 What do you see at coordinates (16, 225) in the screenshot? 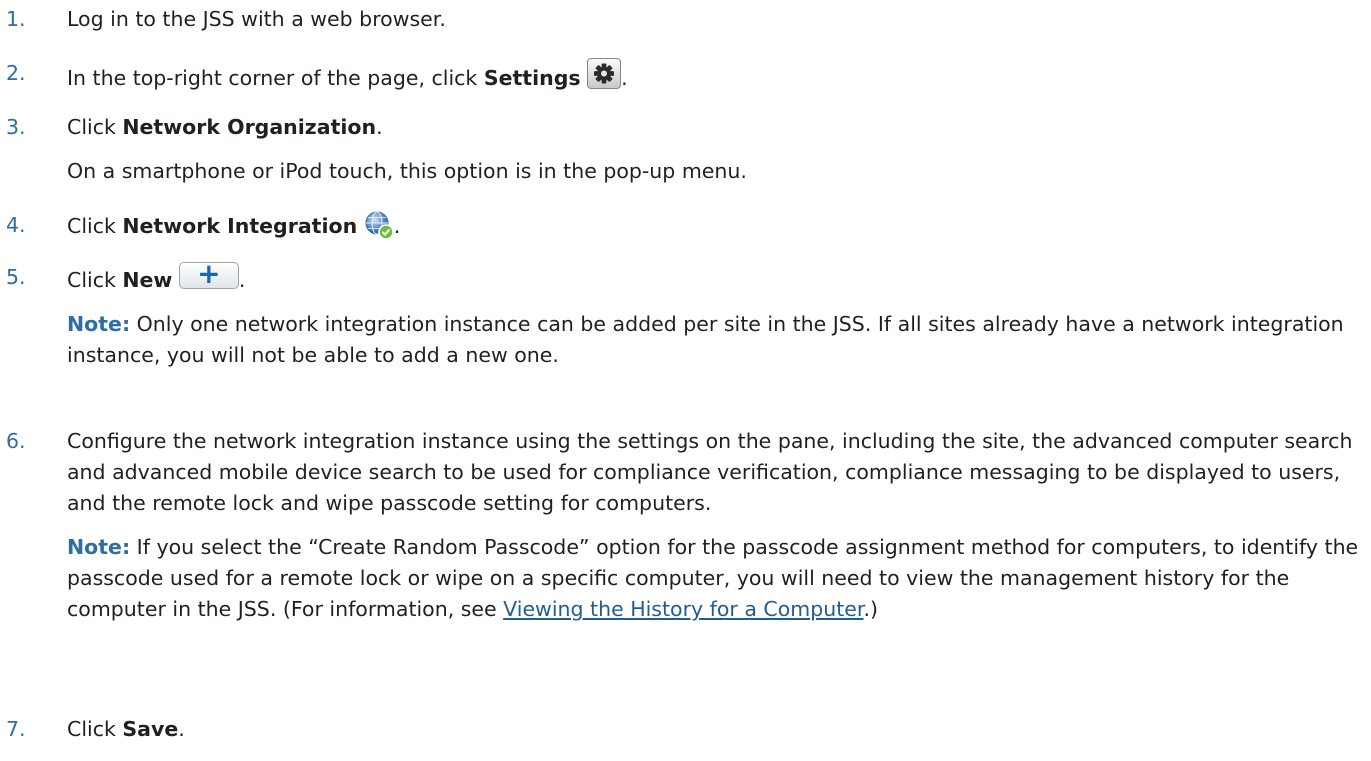
I see `step-number: 4.` at bounding box center [16, 225].